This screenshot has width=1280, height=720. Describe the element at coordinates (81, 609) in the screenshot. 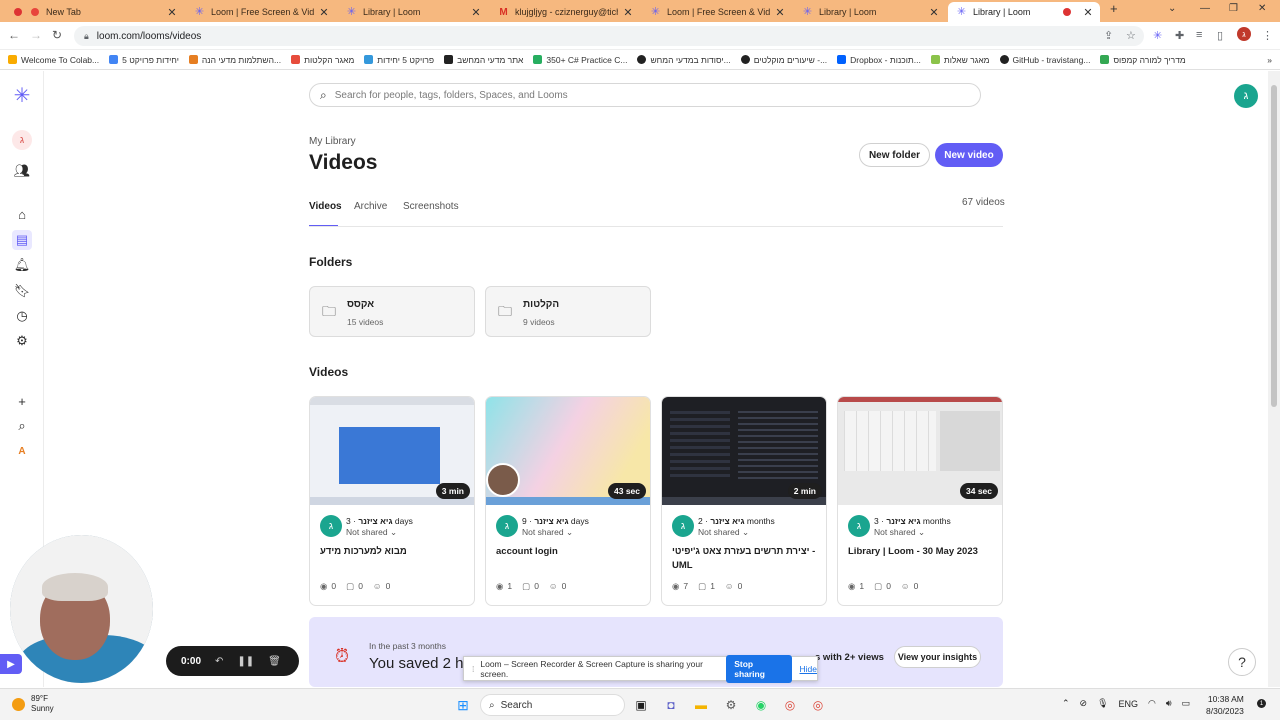

I see `camera-bubble` at that location.